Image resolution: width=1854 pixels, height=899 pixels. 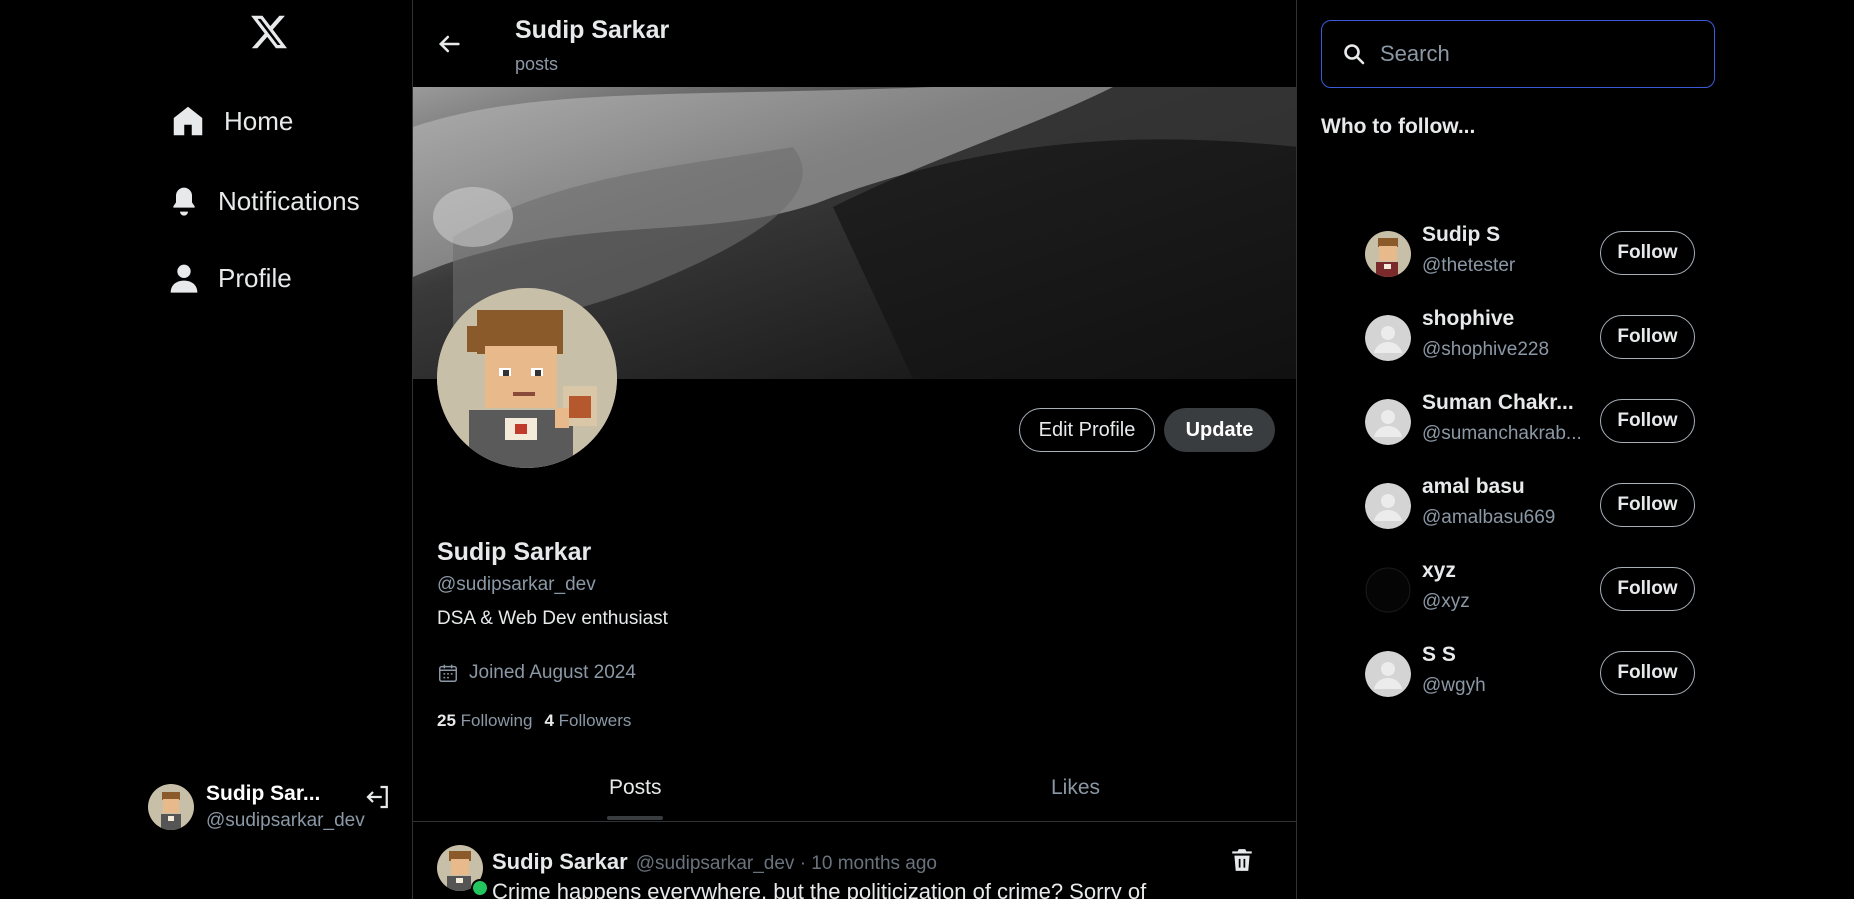 I want to click on profile-header: Sudip Sarkar posts, so click(x=854, y=43).